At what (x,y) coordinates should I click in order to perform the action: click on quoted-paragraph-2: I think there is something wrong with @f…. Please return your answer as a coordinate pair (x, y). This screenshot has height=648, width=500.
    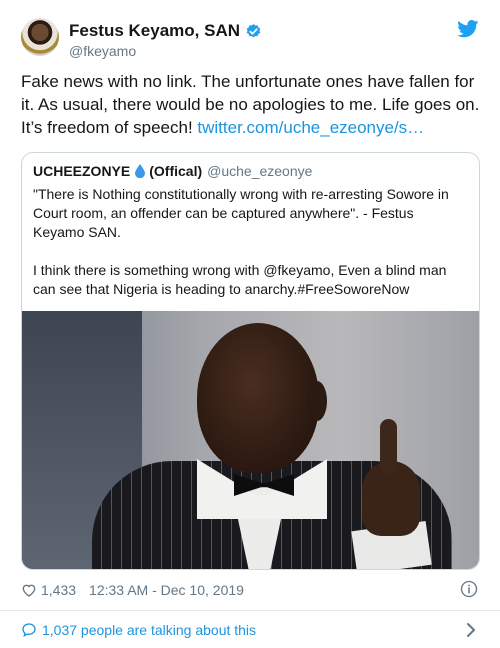
    Looking at the image, I should click on (240, 279).